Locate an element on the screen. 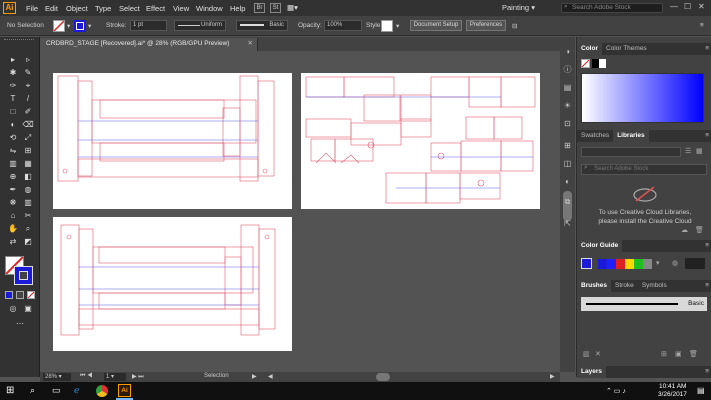 The width and height of the screenshot is (711, 400). color-mode-icon is located at coordinates (9, 295).